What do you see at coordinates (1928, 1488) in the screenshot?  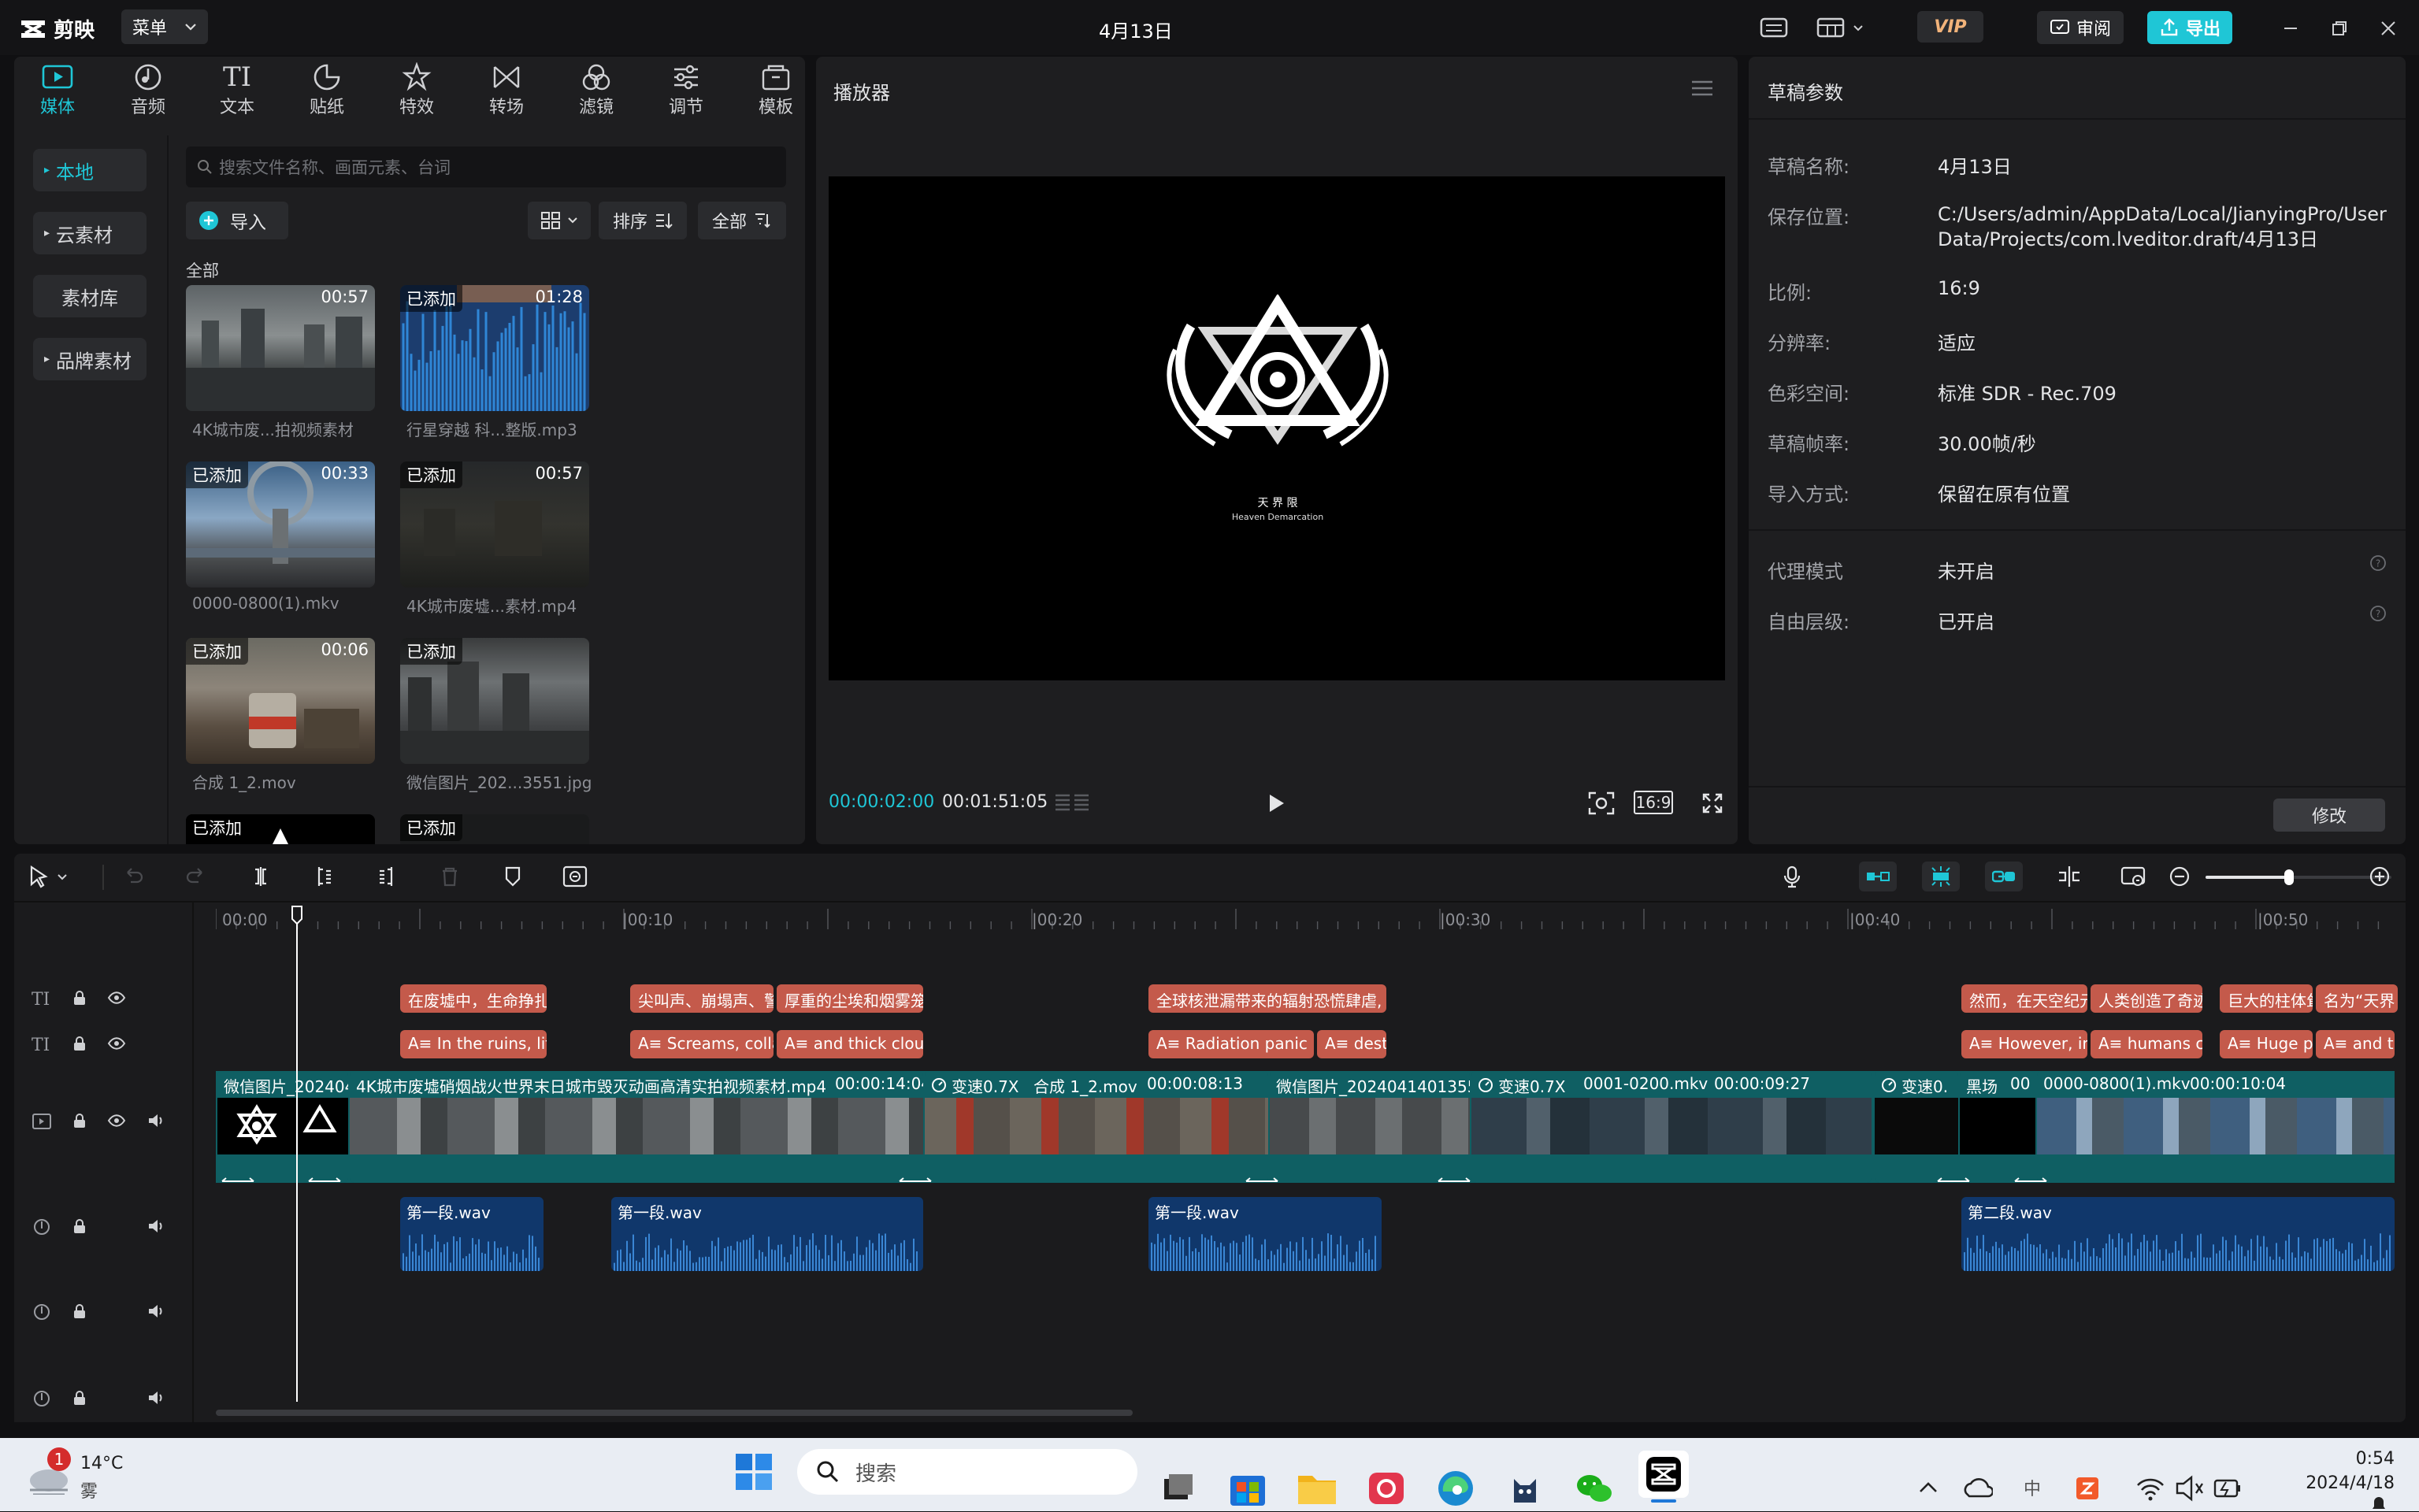 I see `chevron-up-icon` at bounding box center [1928, 1488].